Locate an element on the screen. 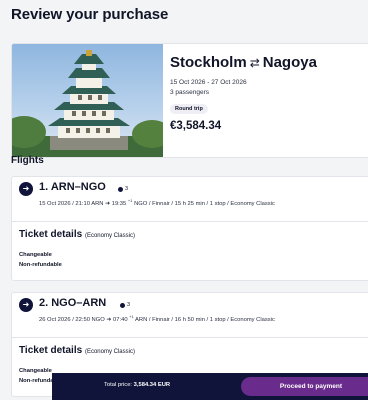 This screenshot has height=400, width=368. flight-title: 1. ARN–NGO is located at coordinates (72, 187).